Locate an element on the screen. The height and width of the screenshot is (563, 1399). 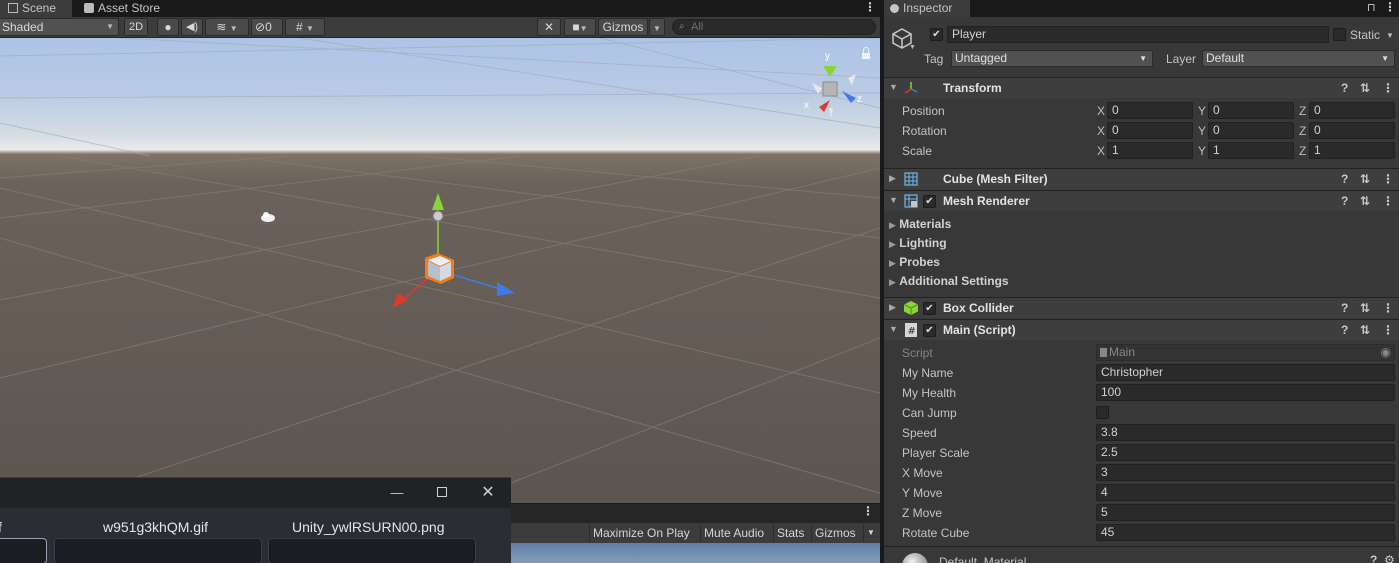
can-jump-checkbox is located at coordinates (1102, 412).